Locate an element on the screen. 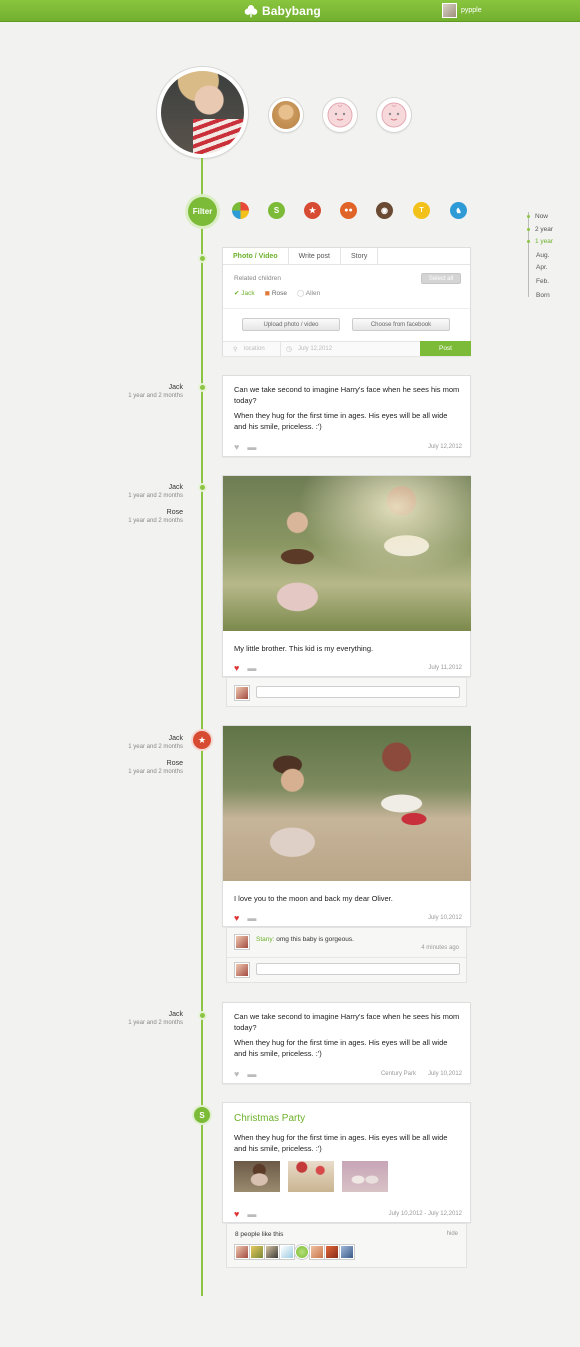  brand: Babybang is located at coordinates (282, 11).